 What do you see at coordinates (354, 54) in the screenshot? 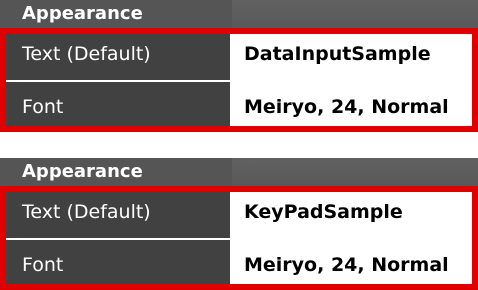
I see `property-value-text: DataInputSample` at bounding box center [354, 54].